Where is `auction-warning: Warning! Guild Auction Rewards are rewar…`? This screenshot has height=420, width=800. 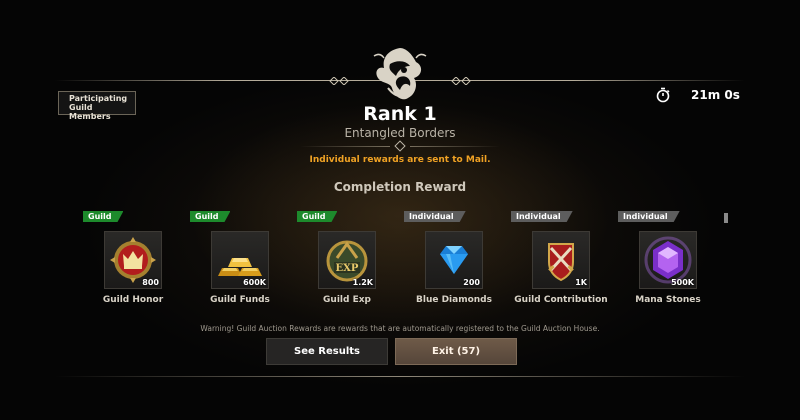 auction-warning: Warning! Guild Auction Rewards are rewar… is located at coordinates (400, 328).